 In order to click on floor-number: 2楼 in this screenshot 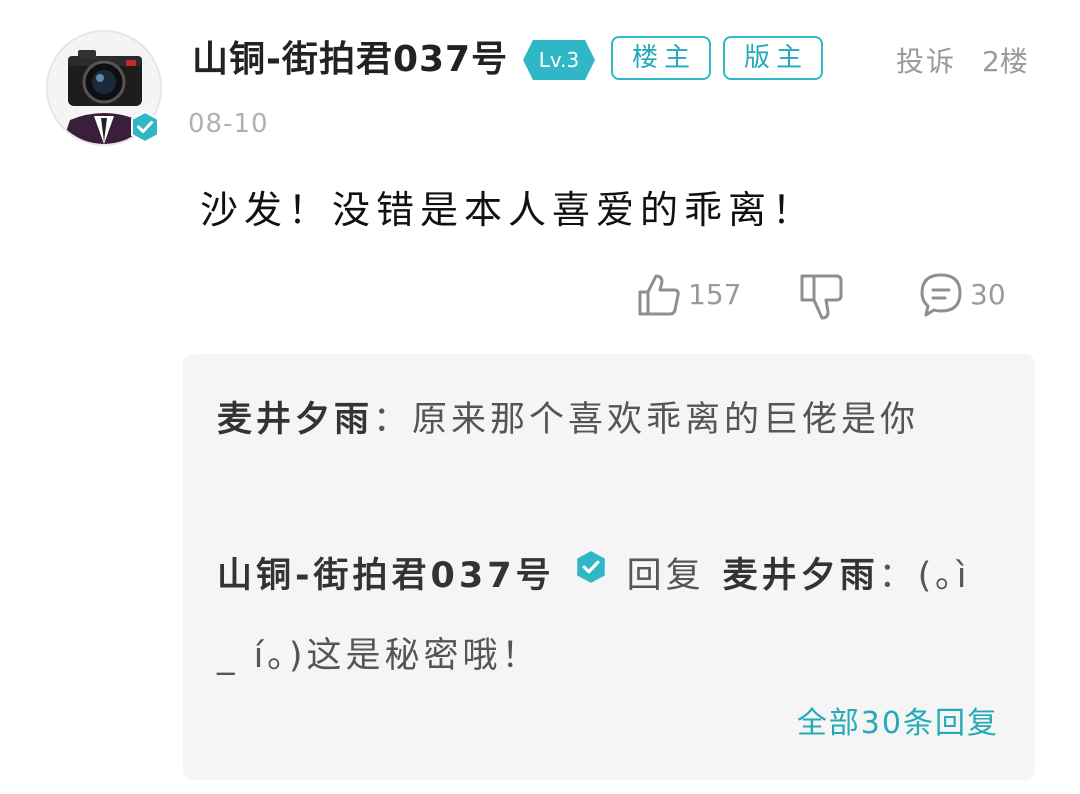, I will do `click(1005, 61)`.